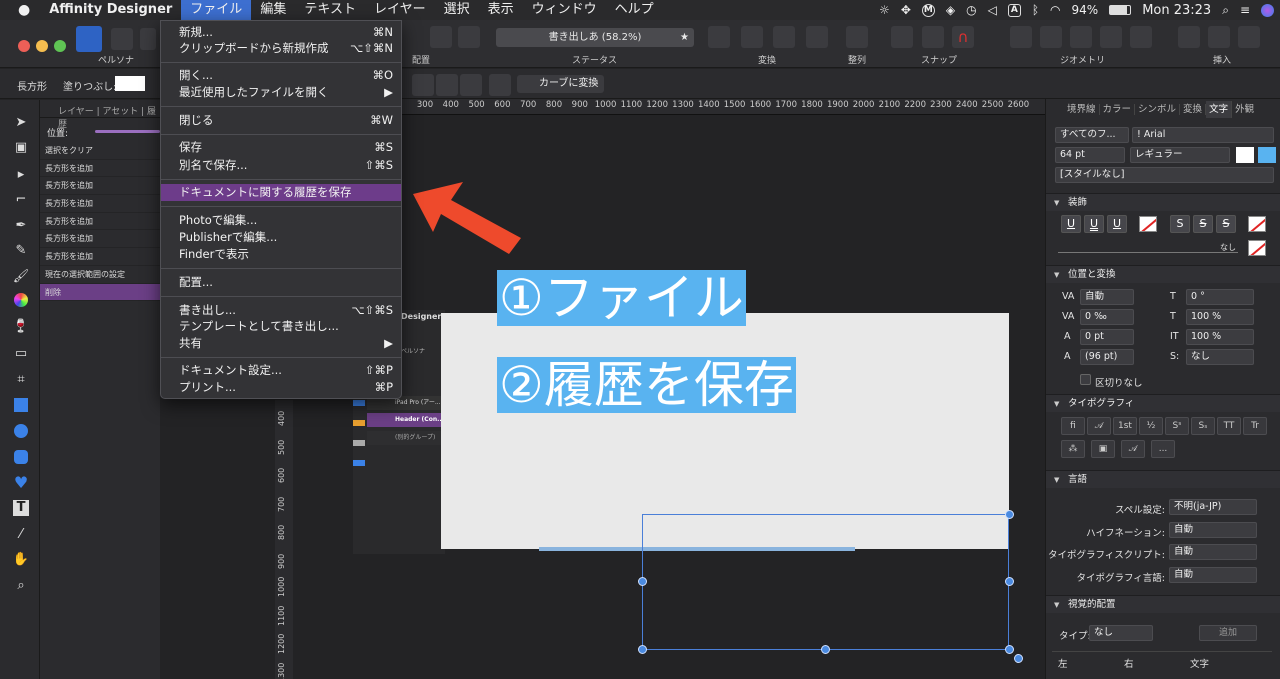  What do you see at coordinates (21, 405) in the screenshot?
I see `rectangle-tool-icon` at bounding box center [21, 405].